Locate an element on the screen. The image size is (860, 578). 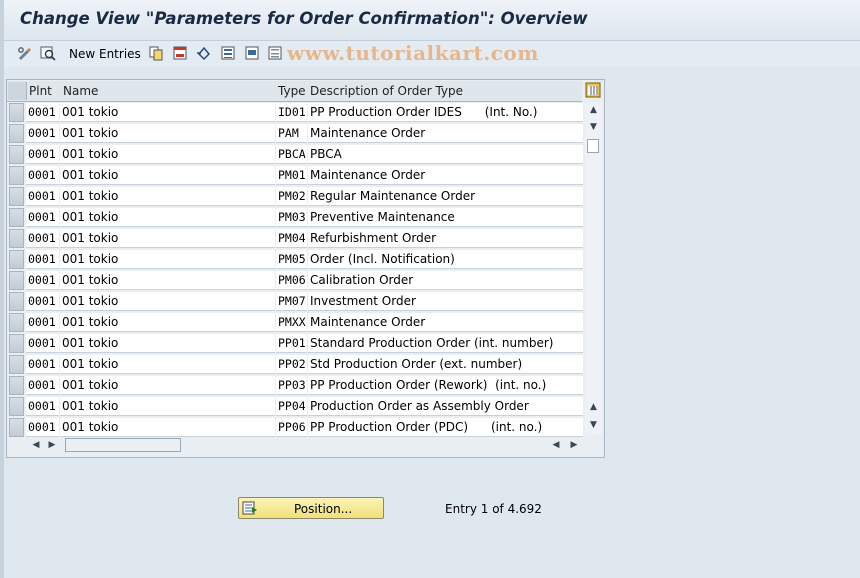
description-cell: PBCA is located at coordinates (445, 154).